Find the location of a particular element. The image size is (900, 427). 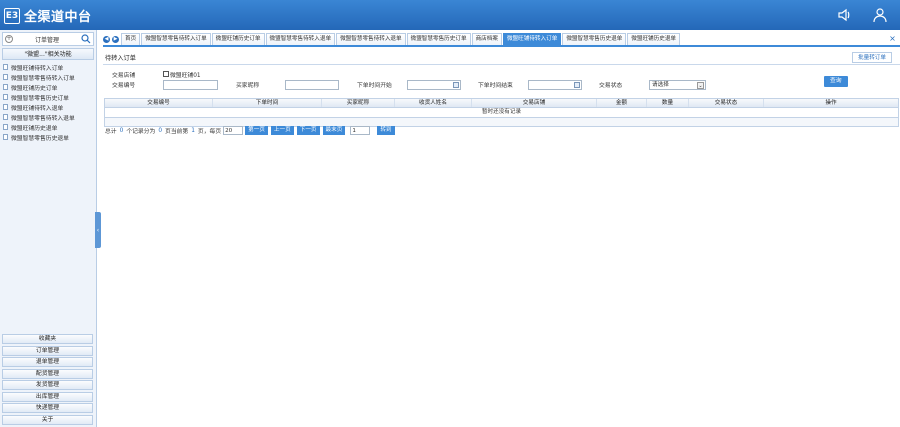

pager-total: 0 is located at coordinates (121, 130).